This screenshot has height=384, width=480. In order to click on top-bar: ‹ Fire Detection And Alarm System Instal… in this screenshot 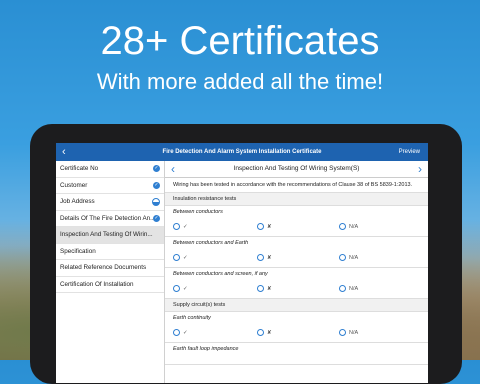, I will do `click(242, 152)`.